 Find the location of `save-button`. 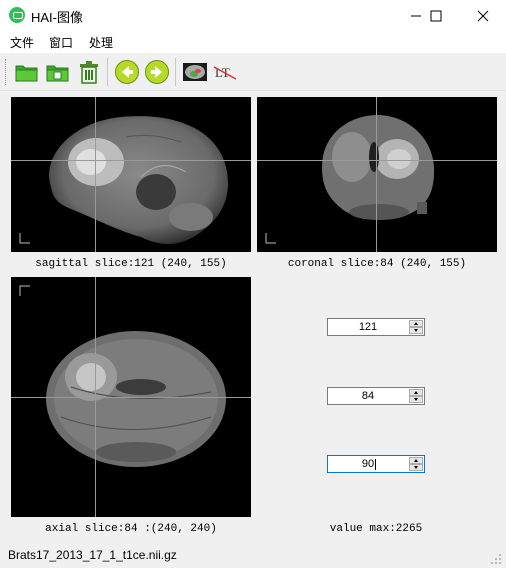

save-button is located at coordinates (58, 72).